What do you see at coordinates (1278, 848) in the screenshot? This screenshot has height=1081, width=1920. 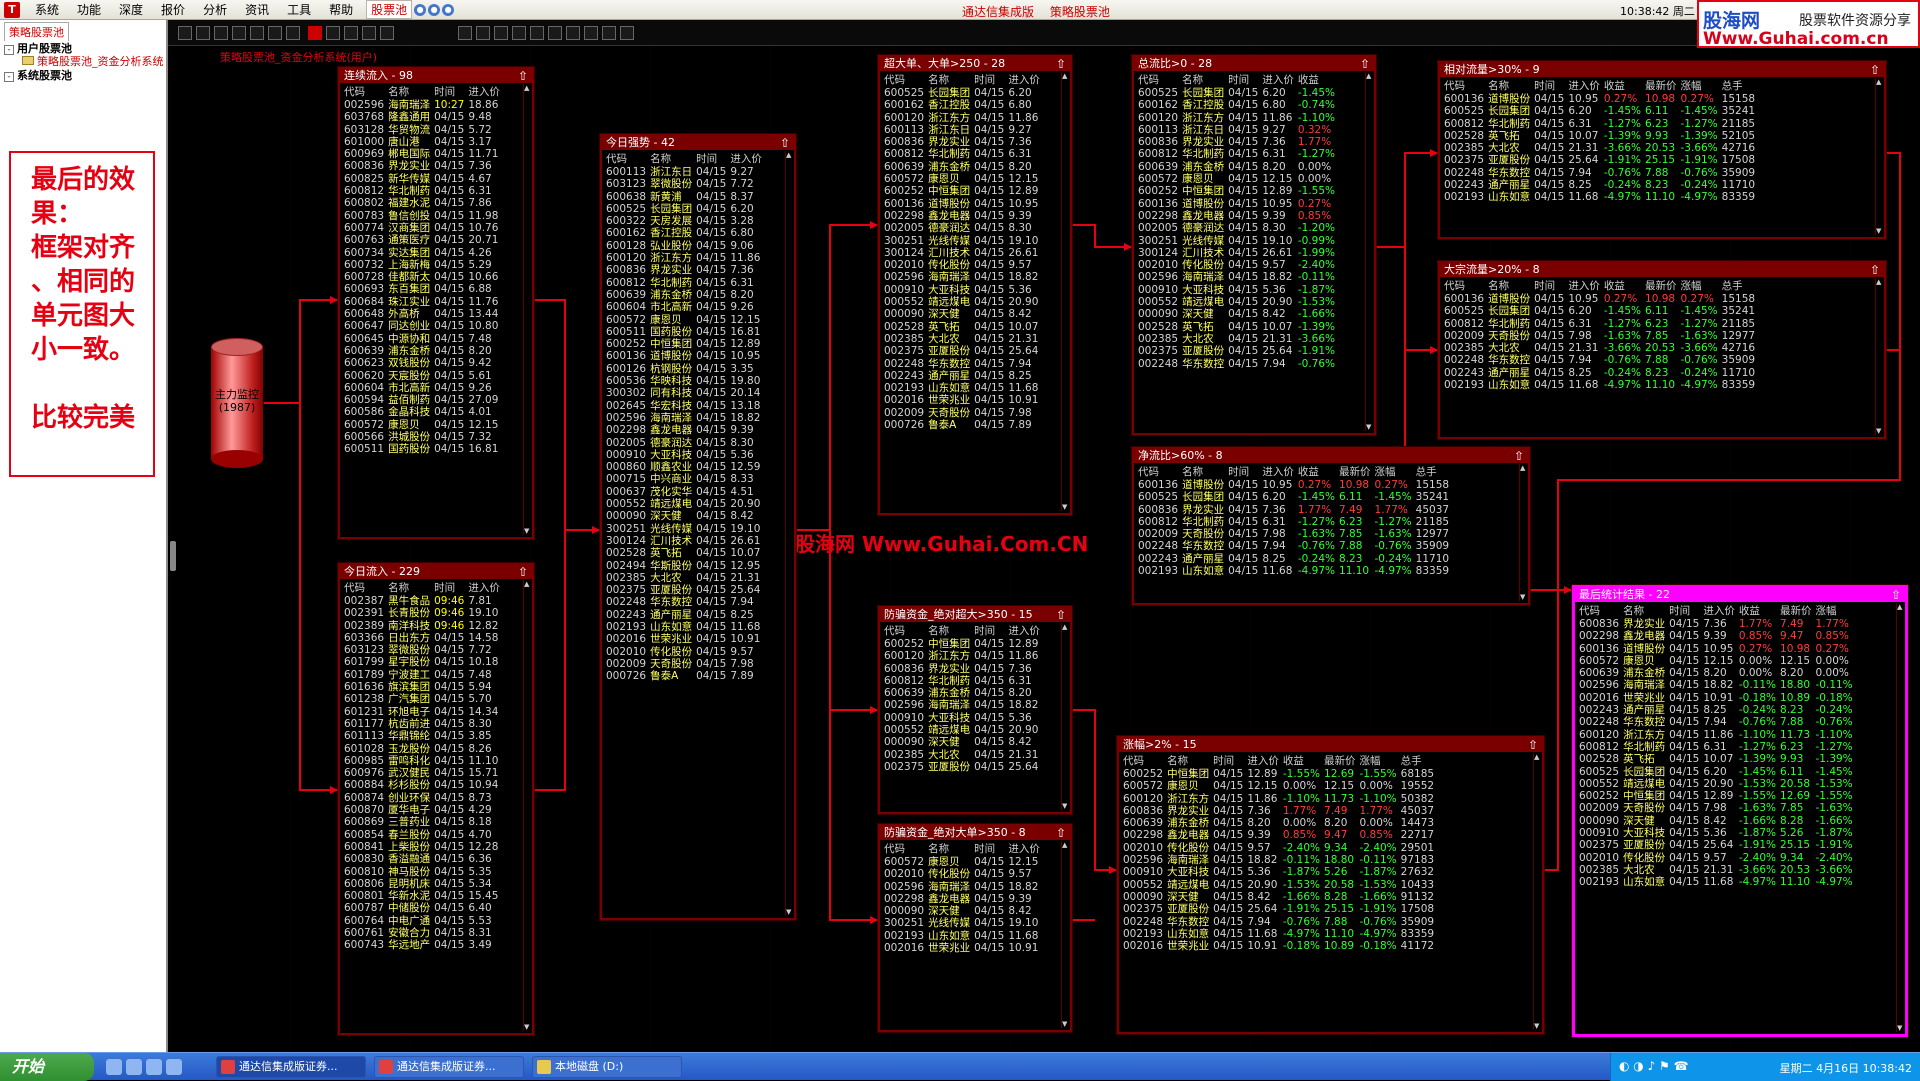 I see `table-row: 002010 传化股份 04/15 9.57 -2.40% 9.34 -2.40% 29501` at bounding box center [1278, 848].